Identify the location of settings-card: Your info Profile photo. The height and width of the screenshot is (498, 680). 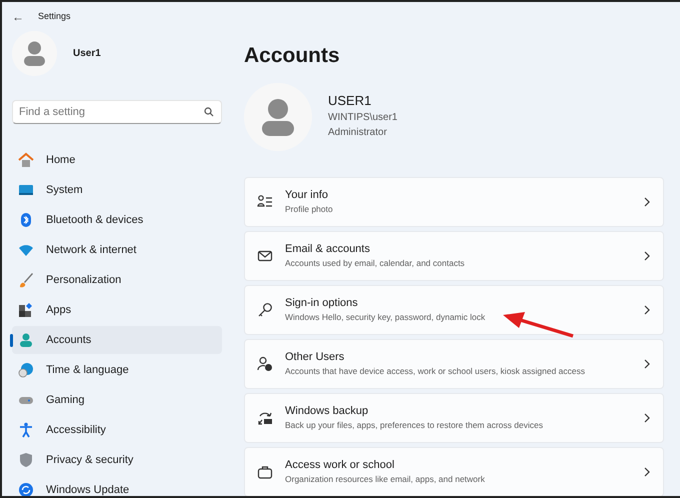
(454, 201).